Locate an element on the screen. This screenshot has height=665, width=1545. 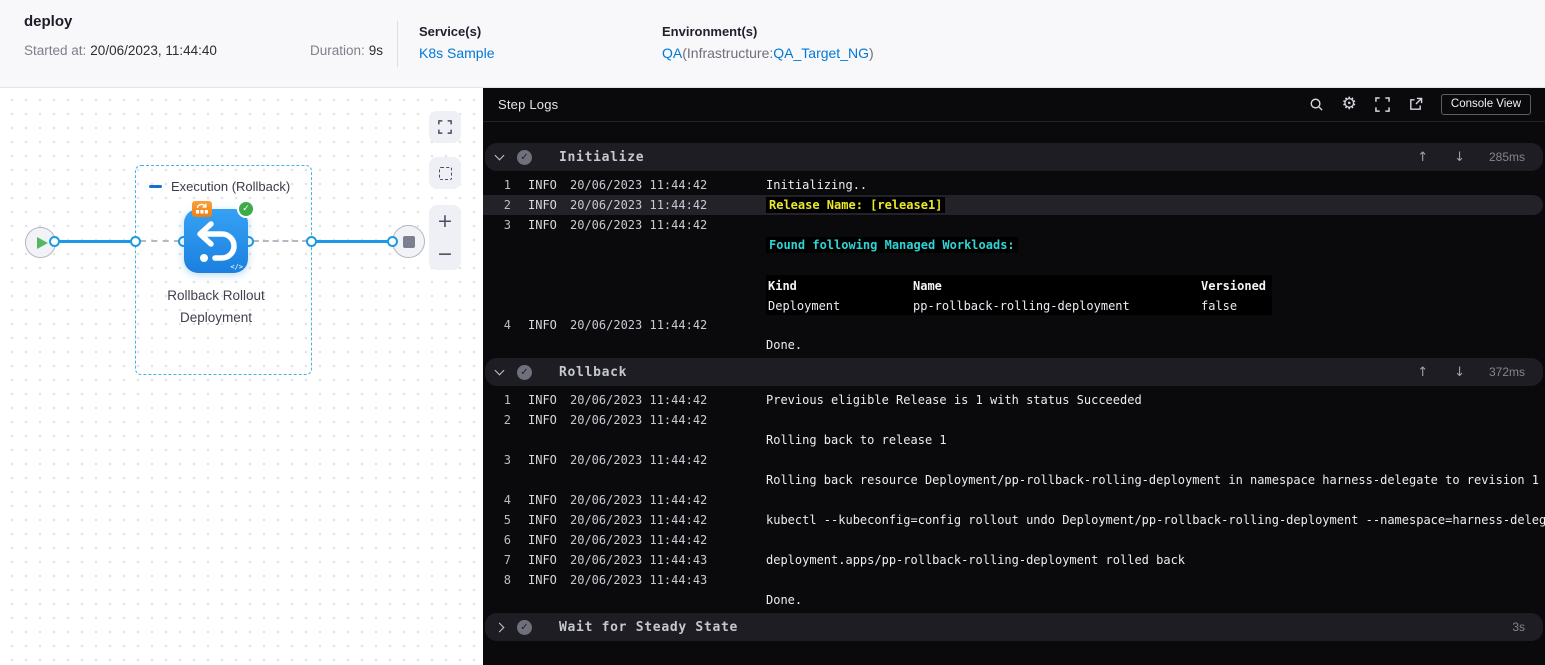
workload-cell-name: Name is located at coordinates (927, 286).